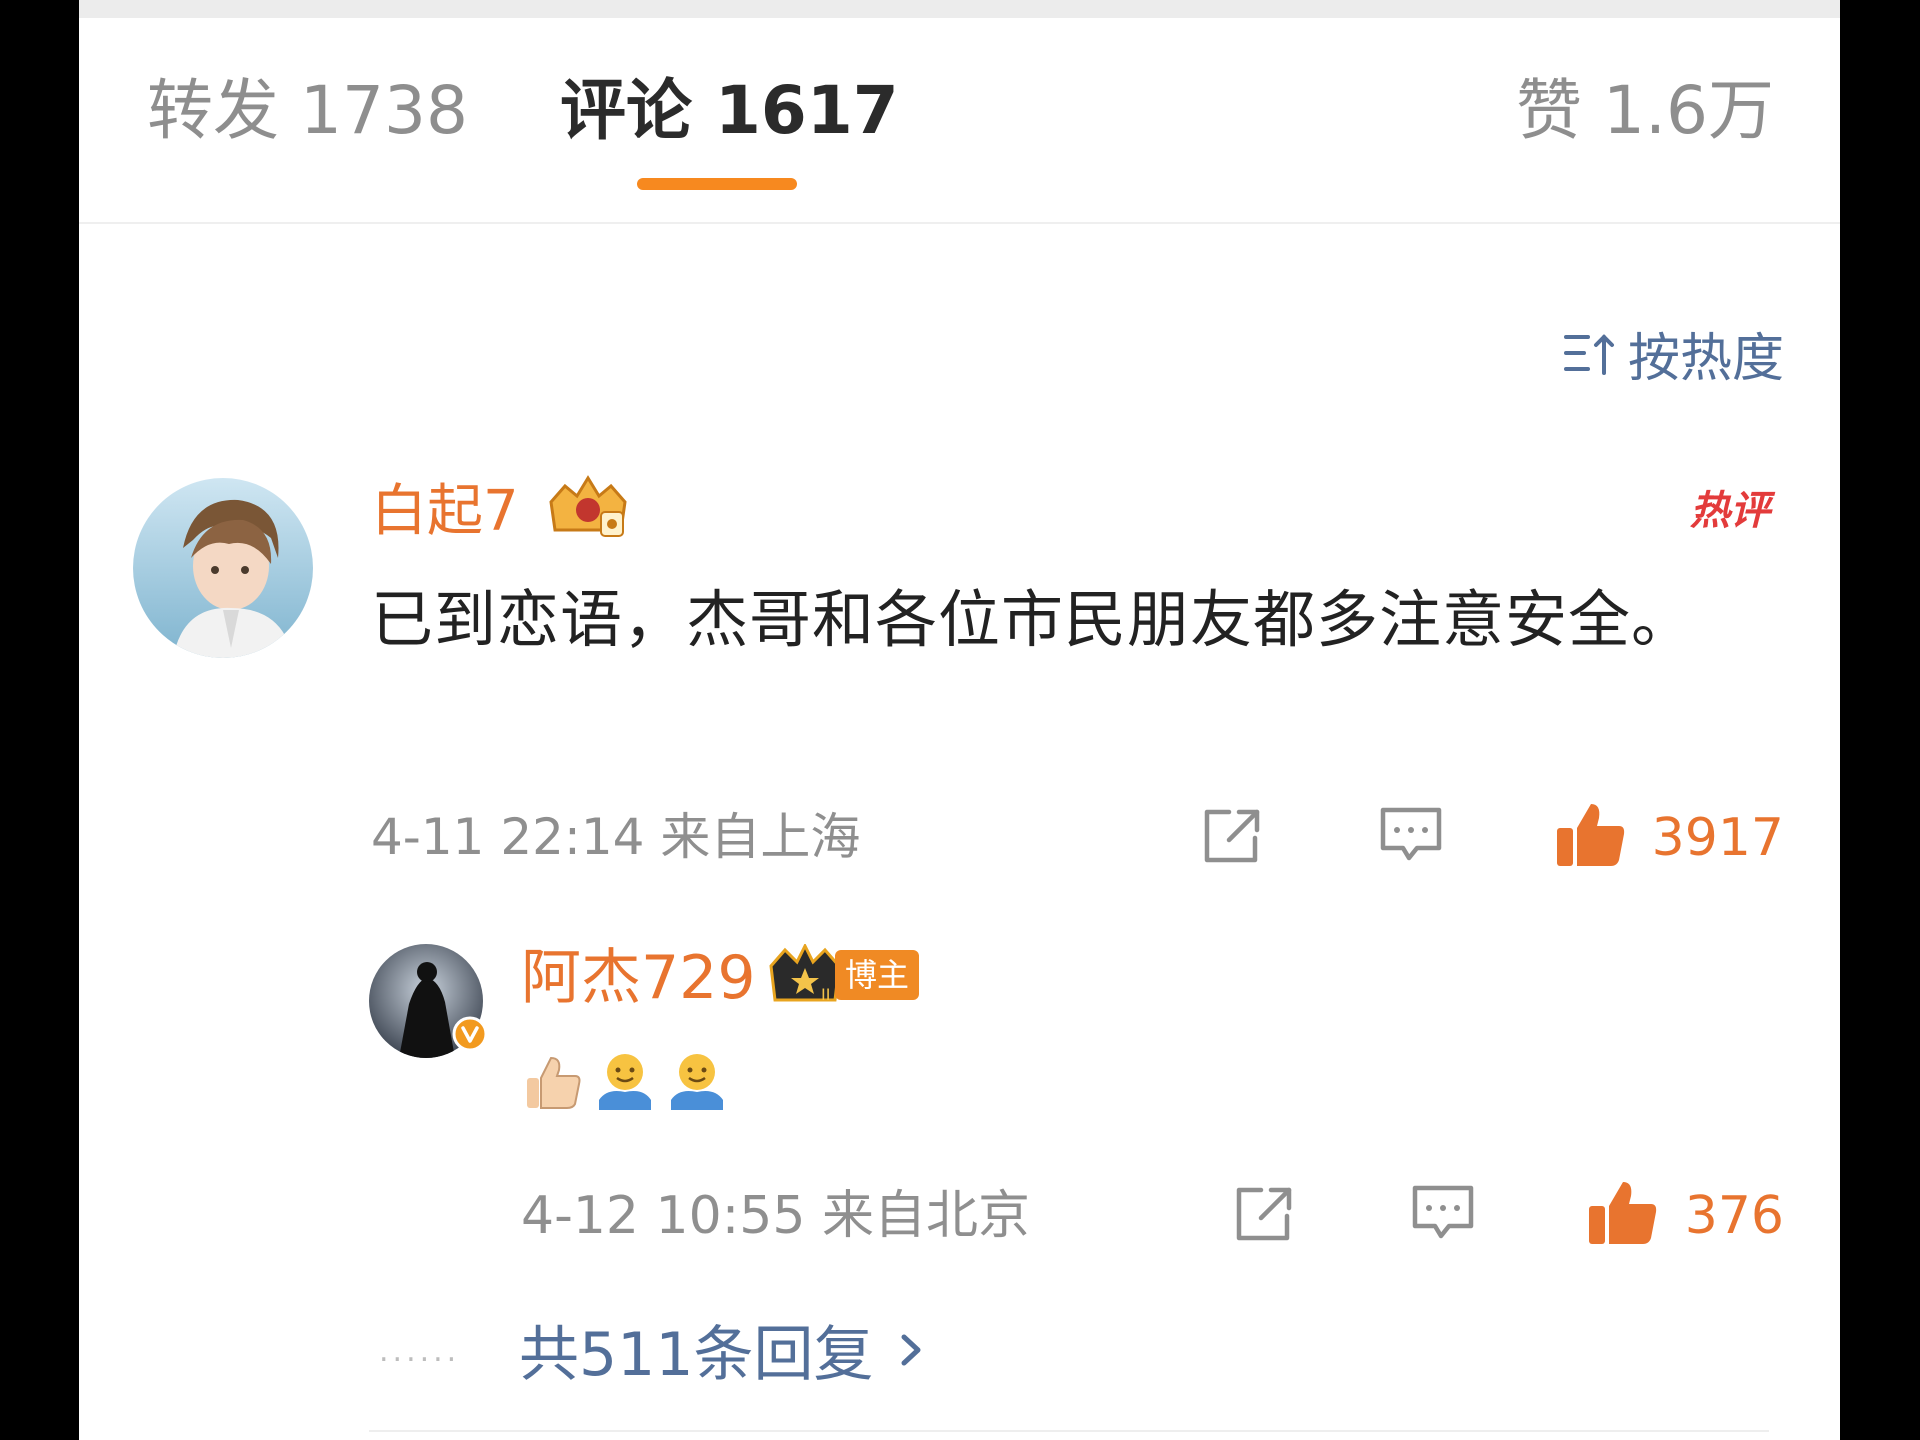 The width and height of the screenshot is (1920, 1440). I want to click on verified-badge-icon, so click(470, 1036).